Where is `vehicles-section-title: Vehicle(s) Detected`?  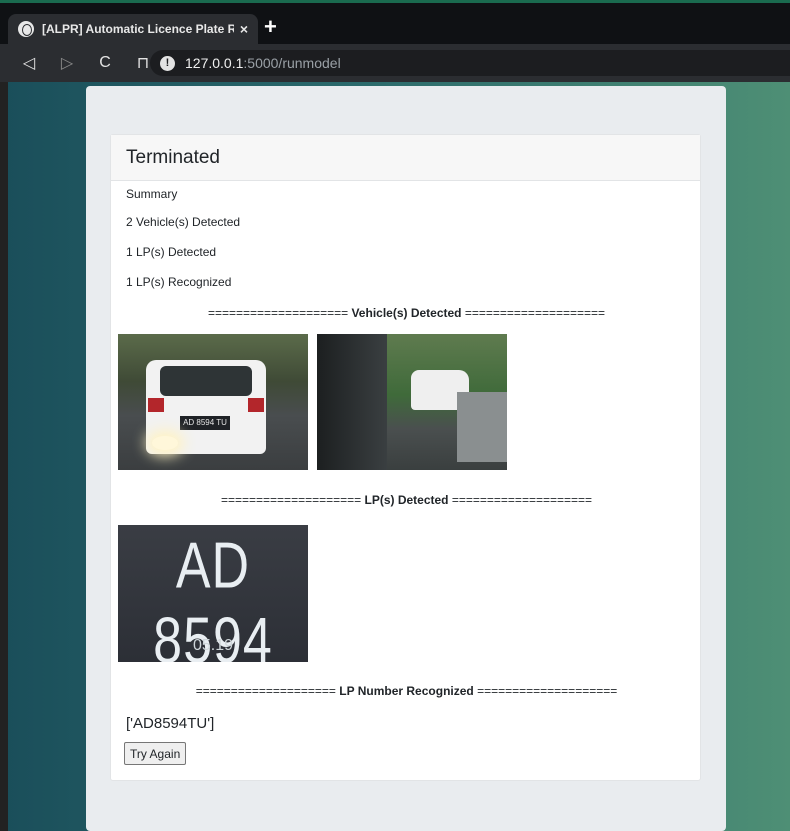
vehicles-section-title: Vehicle(s) Detected is located at coordinates (406, 313).